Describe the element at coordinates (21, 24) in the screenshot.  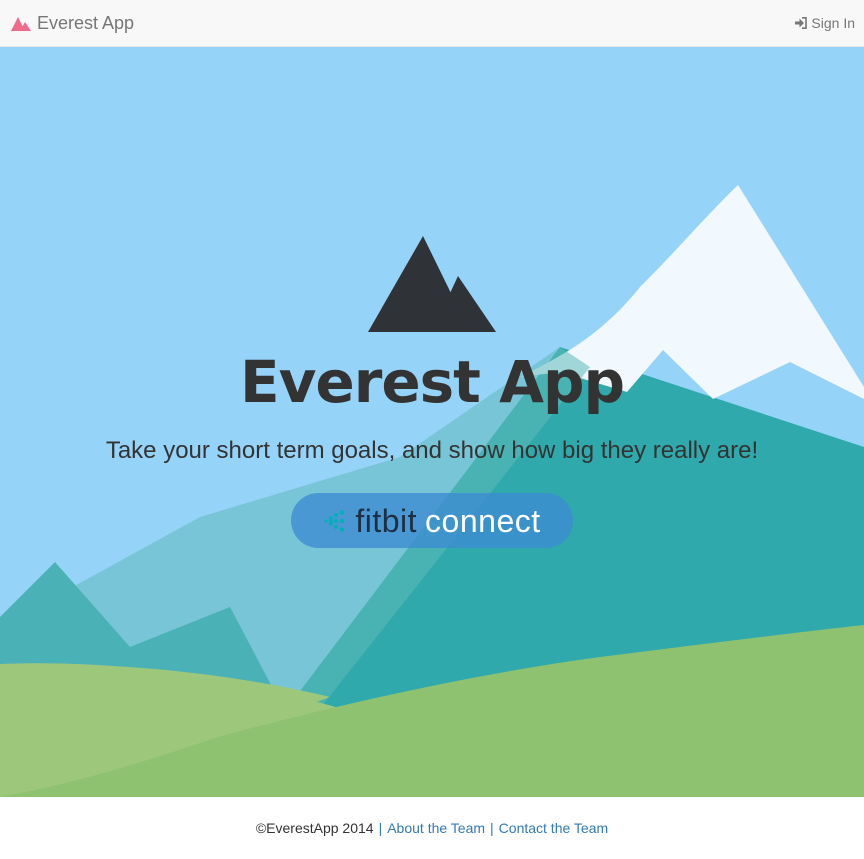
I see `mountain-icon` at that location.